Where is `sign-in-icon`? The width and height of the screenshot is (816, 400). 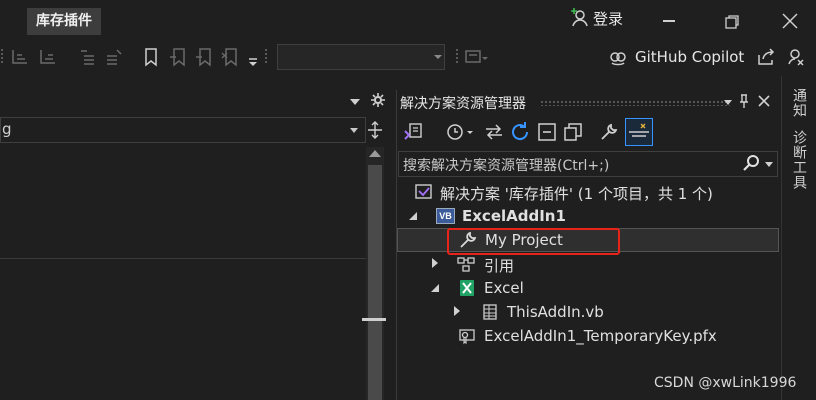 sign-in-icon is located at coordinates (579, 18).